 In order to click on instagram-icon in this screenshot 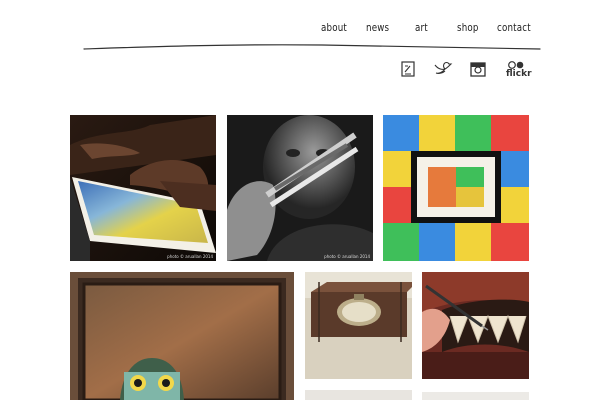, I will do `click(478, 70)`.